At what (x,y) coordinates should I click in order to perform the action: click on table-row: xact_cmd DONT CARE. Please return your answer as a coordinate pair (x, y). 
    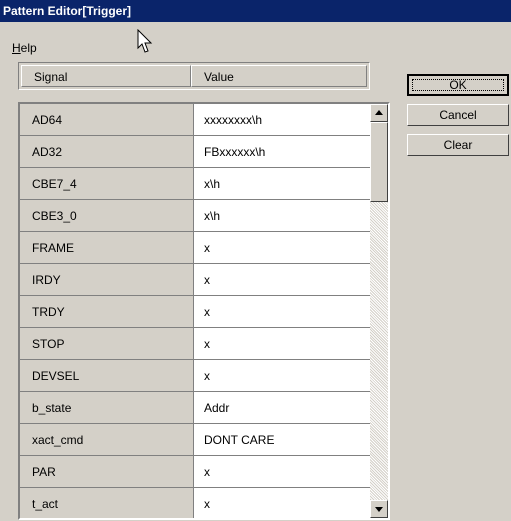
    Looking at the image, I should click on (195, 440).